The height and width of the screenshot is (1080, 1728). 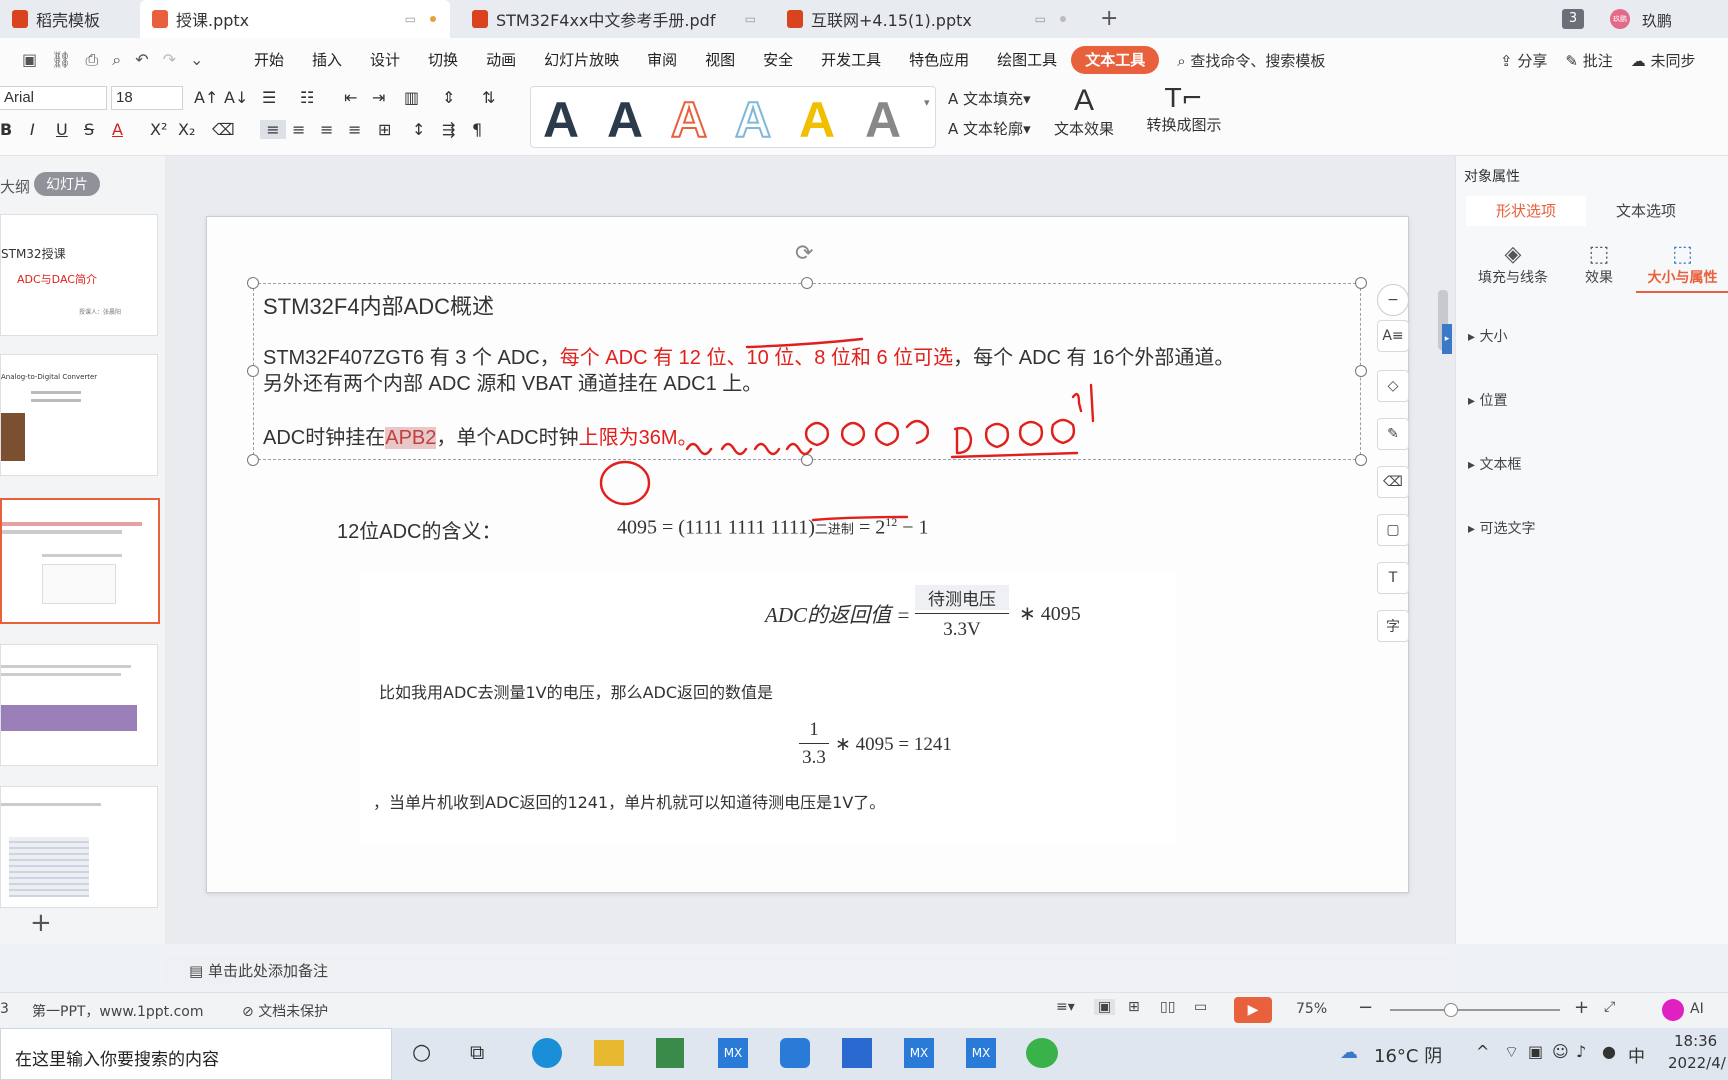 I want to click on new-tab-plus-icon: +, so click(x=1109, y=18).